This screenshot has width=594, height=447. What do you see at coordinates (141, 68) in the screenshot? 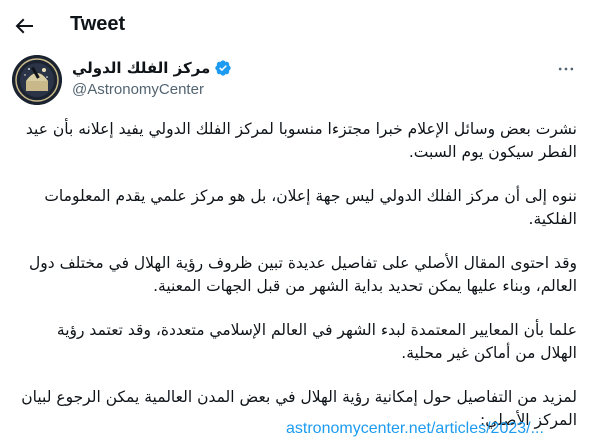
I see `display-name: مركز الفلك الدولي` at bounding box center [141, 68].